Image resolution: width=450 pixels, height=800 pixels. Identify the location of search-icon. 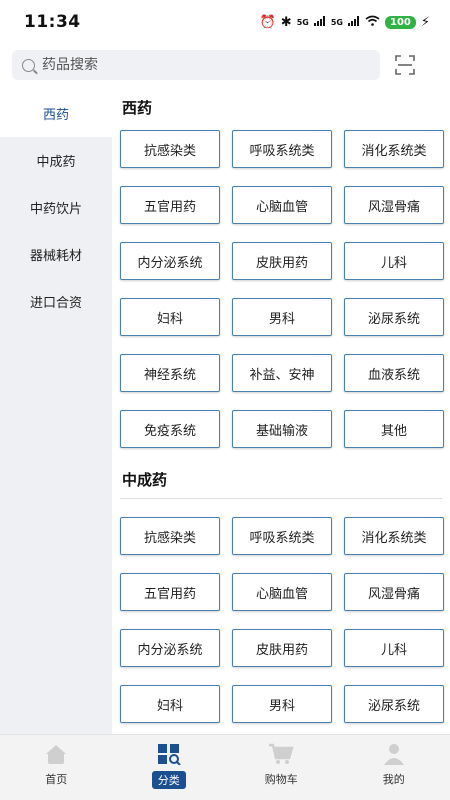
(28, 65).